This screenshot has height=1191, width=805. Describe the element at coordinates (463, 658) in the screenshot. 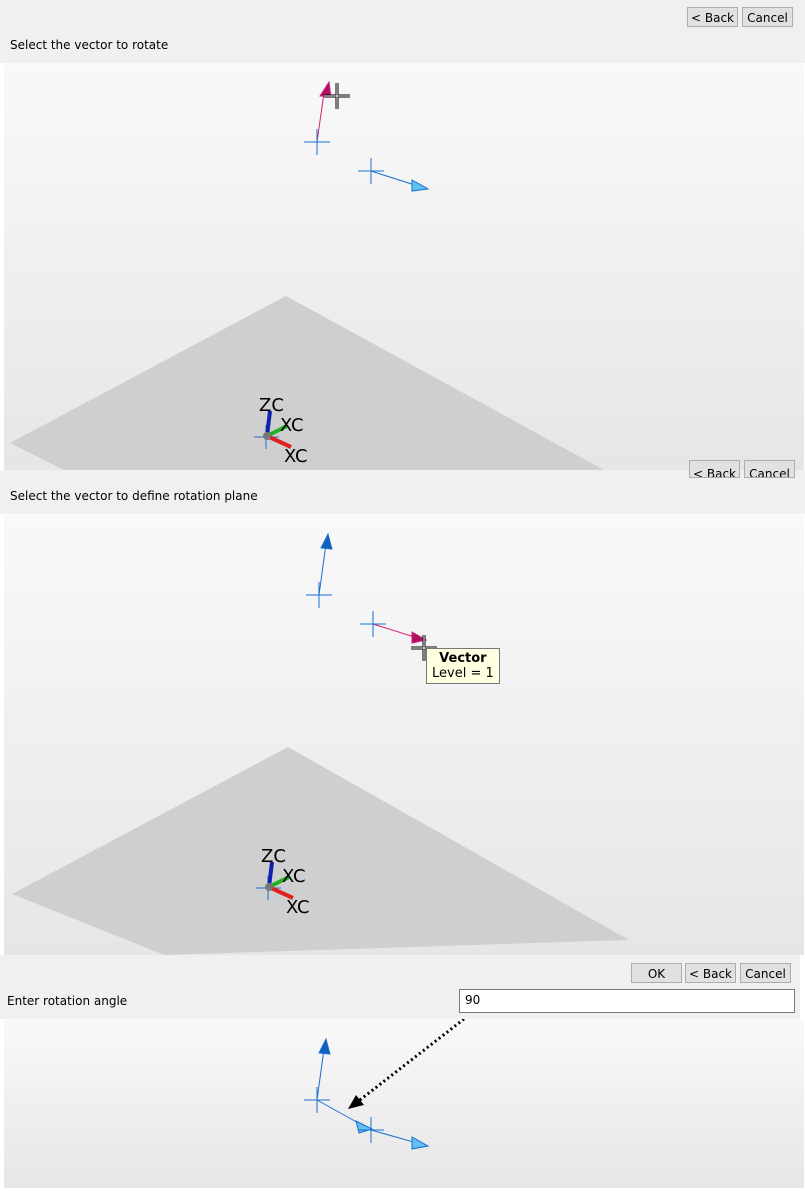

I see `tooltip-title: Vector` at that location.